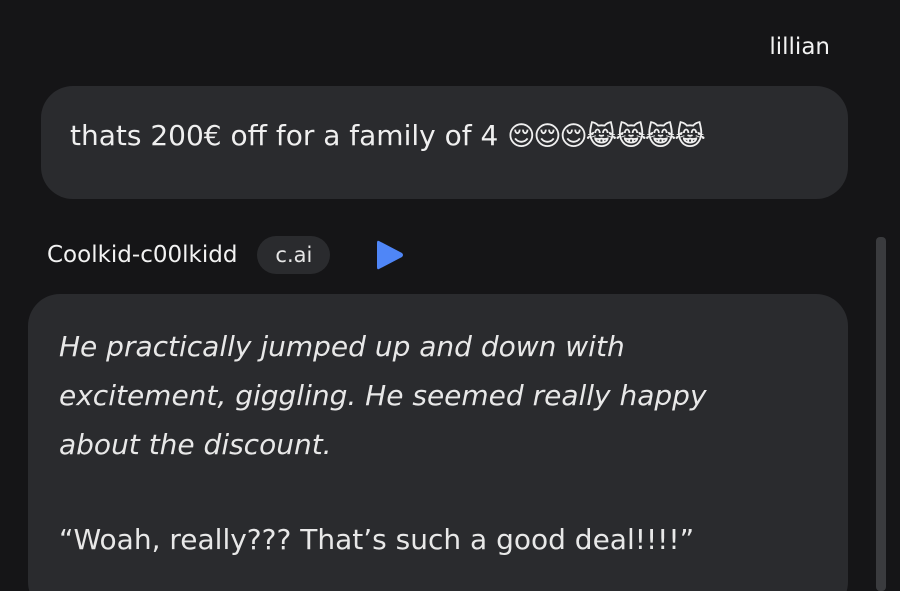  Describe the element at coordinates (799, 47) in the screenshot. I see `user-name: lillian` at that location.